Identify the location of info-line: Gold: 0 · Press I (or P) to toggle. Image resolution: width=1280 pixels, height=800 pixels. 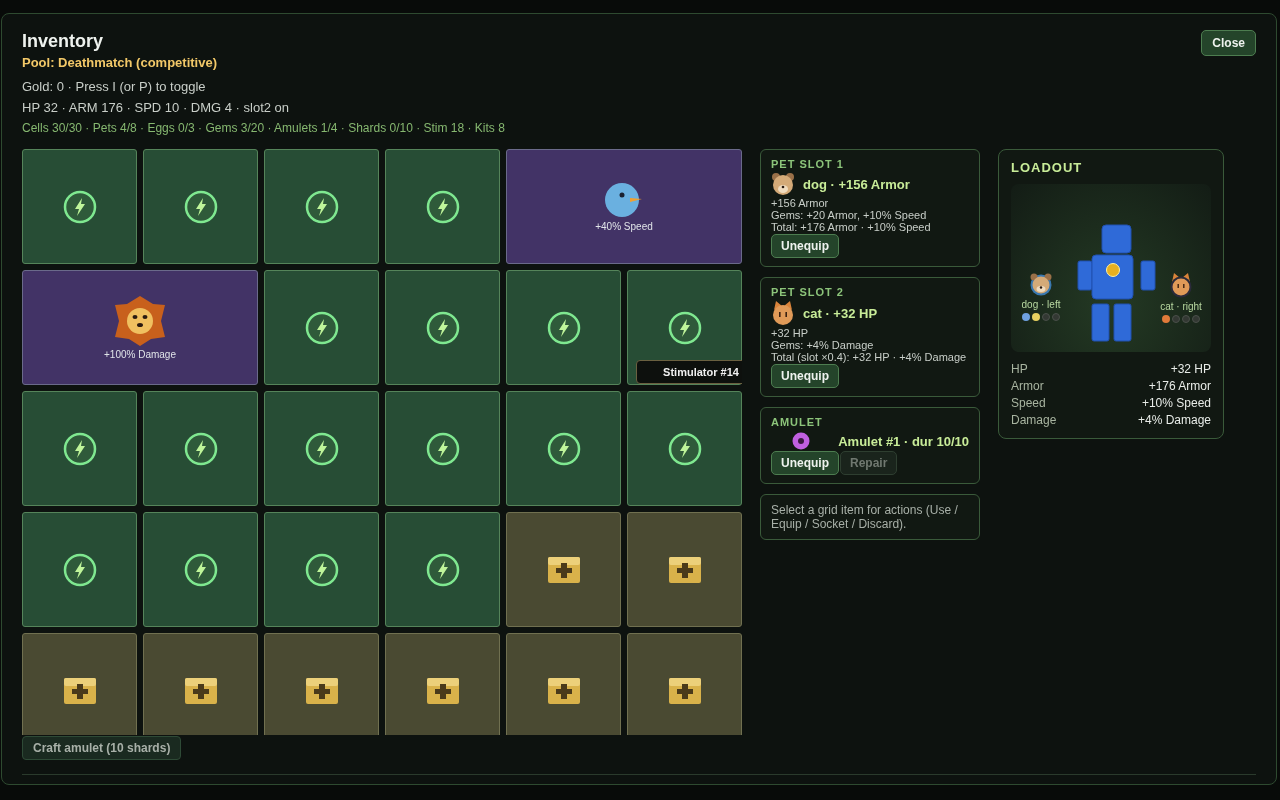
(114, 87).